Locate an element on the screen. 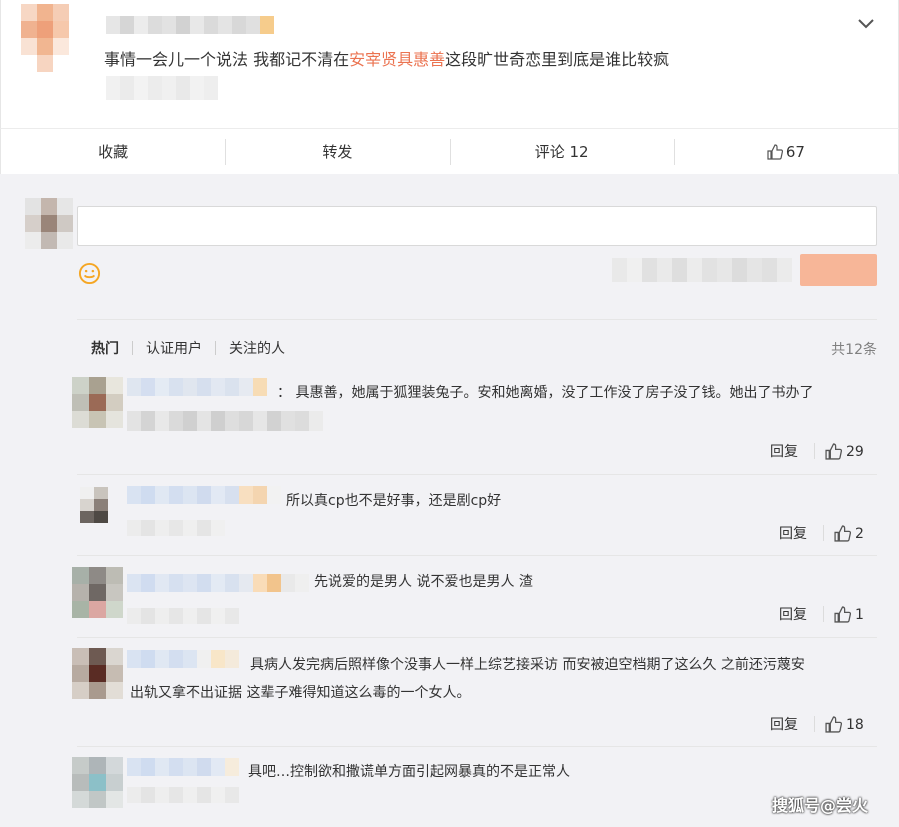 Image resolution: width=899 pixels, height=827 pixels. comment-text: 所以真cp也不是好事，还是剧cp好 is located at coordinates (394, 501).